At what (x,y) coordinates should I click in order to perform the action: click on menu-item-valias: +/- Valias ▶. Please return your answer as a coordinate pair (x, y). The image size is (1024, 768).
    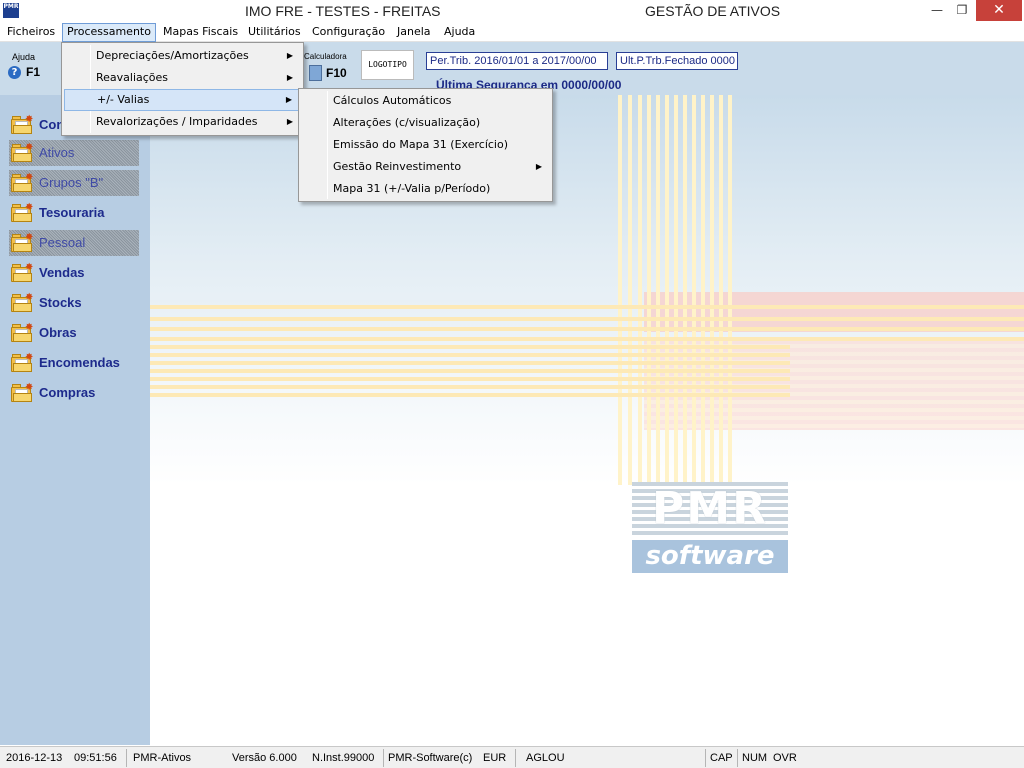
    Looking at the image, I should click on (182, 100).